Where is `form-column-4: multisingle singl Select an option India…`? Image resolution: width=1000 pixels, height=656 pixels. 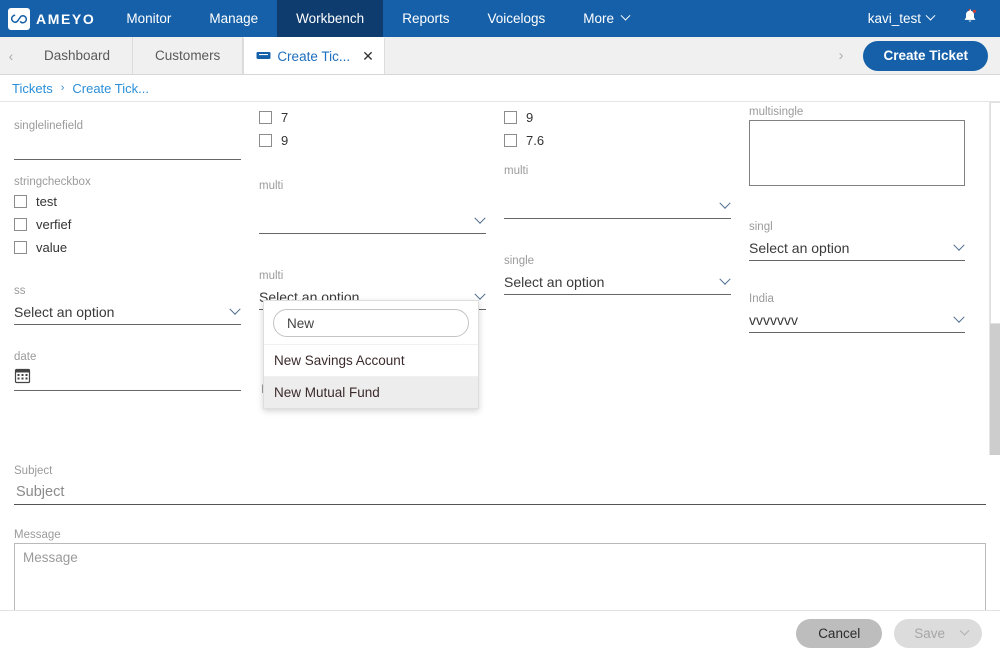 form-column-4: multisingle singl Select an option India… is located at coordinates (869, 246).